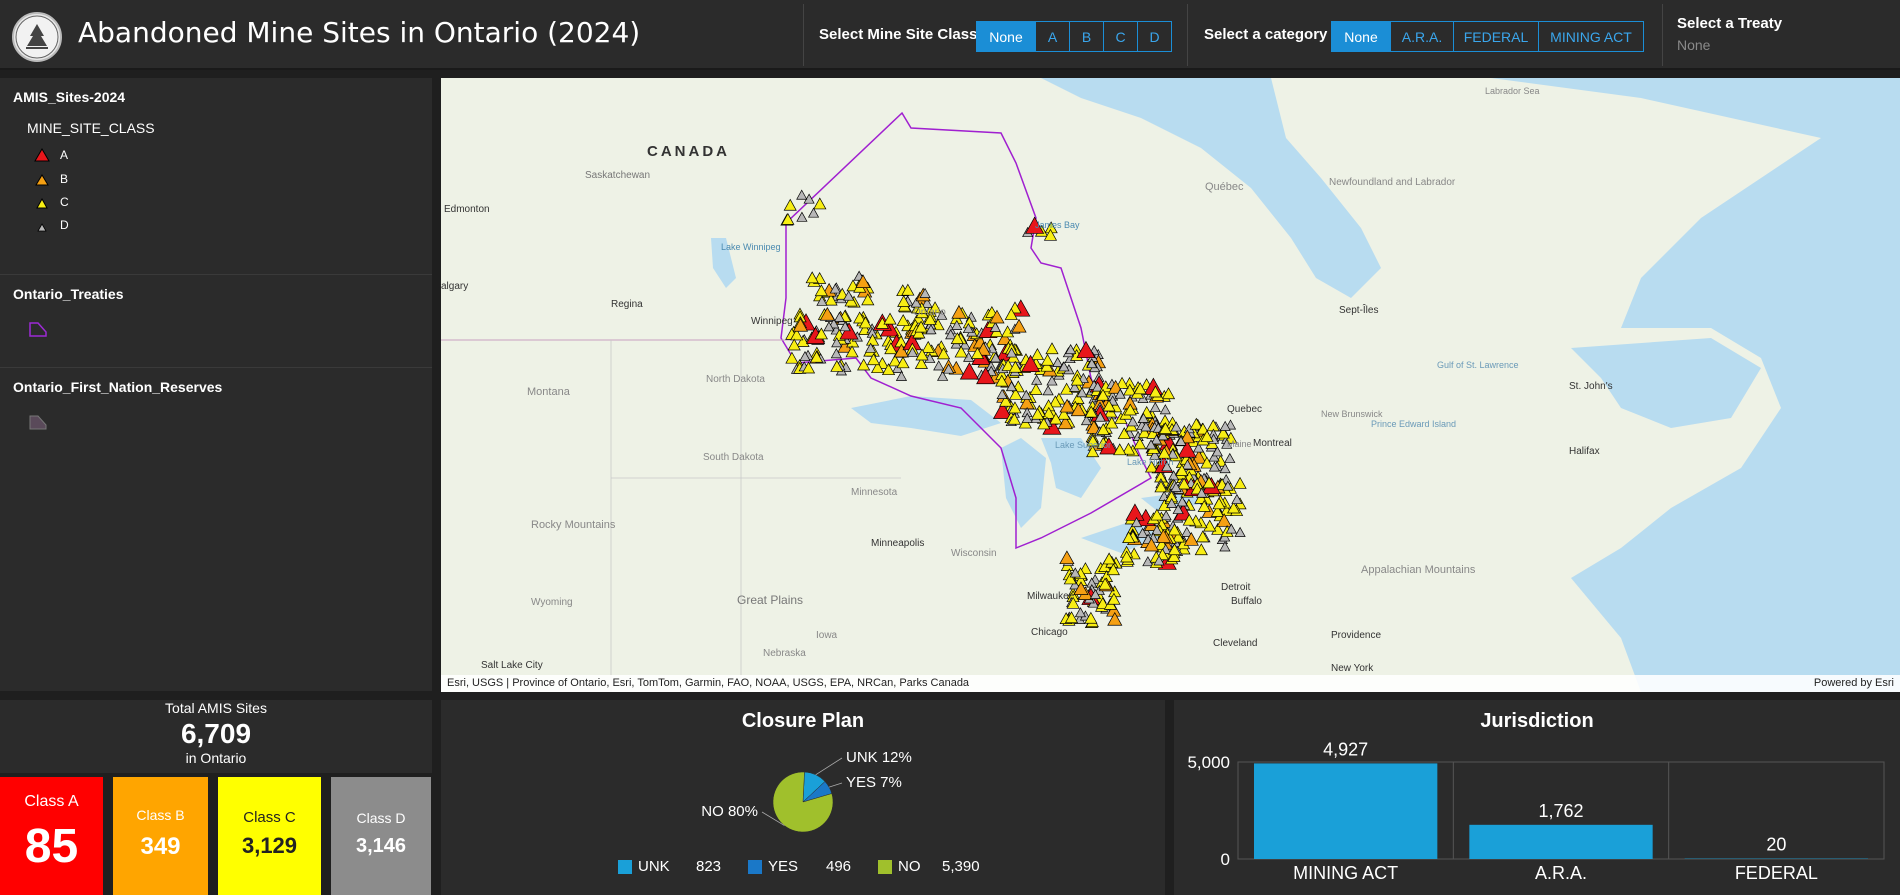 The height and width of the screenshot is (895, 1900). I want to click on jurisdiction-title: Jurisdiction, so click(1537, 721).